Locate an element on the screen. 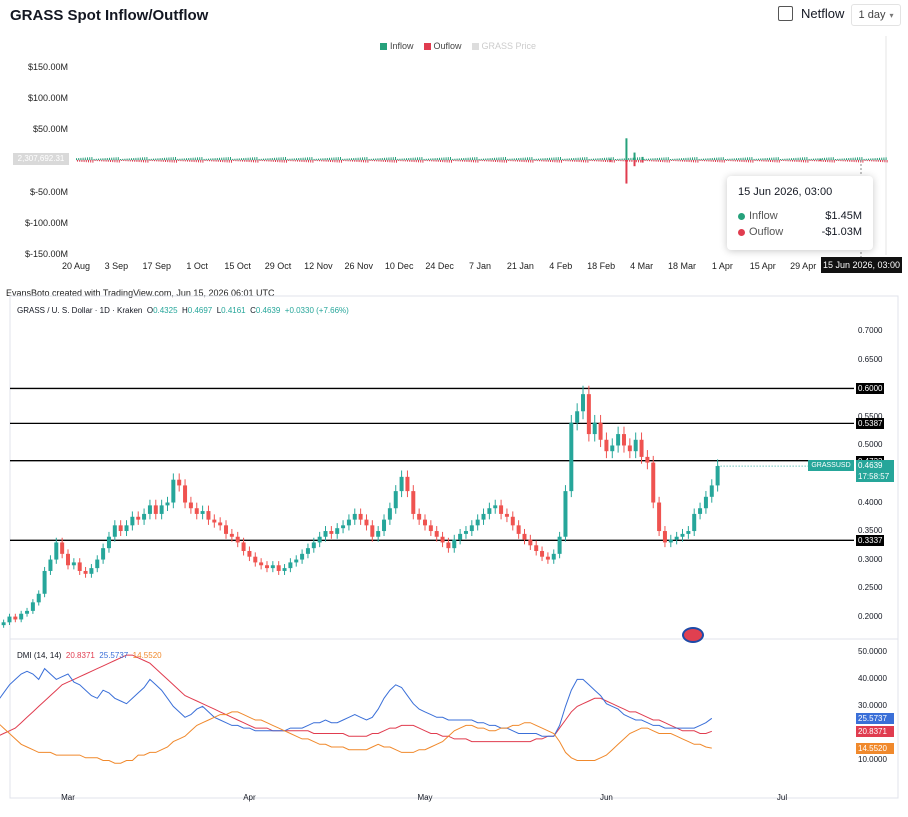 The width and height of the screenshot is (908, 817). month-tick-label: May is located at coordinates (425, 797).